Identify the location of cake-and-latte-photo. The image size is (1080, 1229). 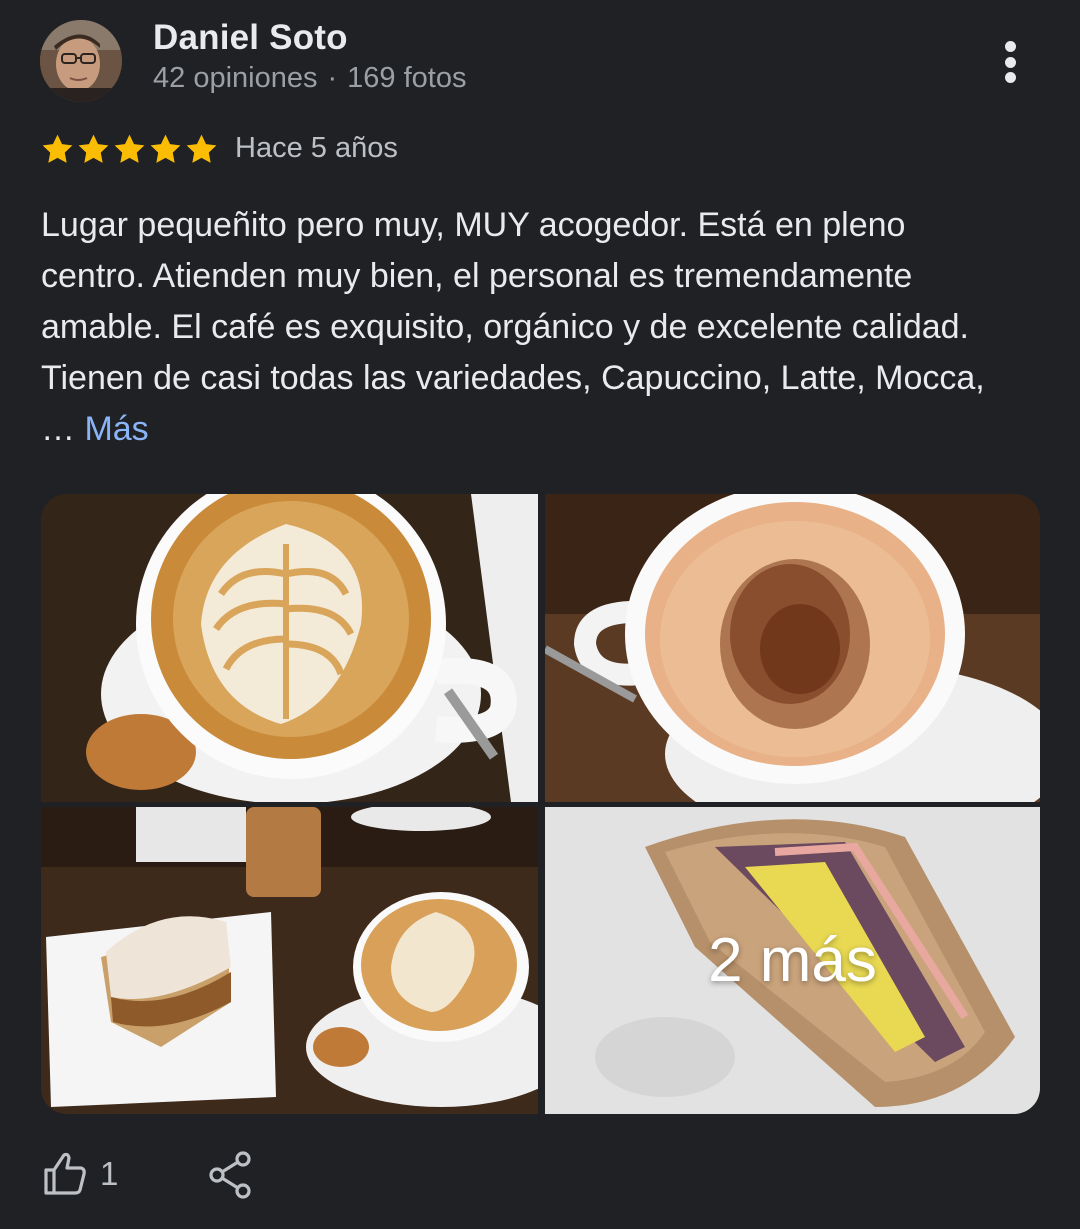
(289, 960).